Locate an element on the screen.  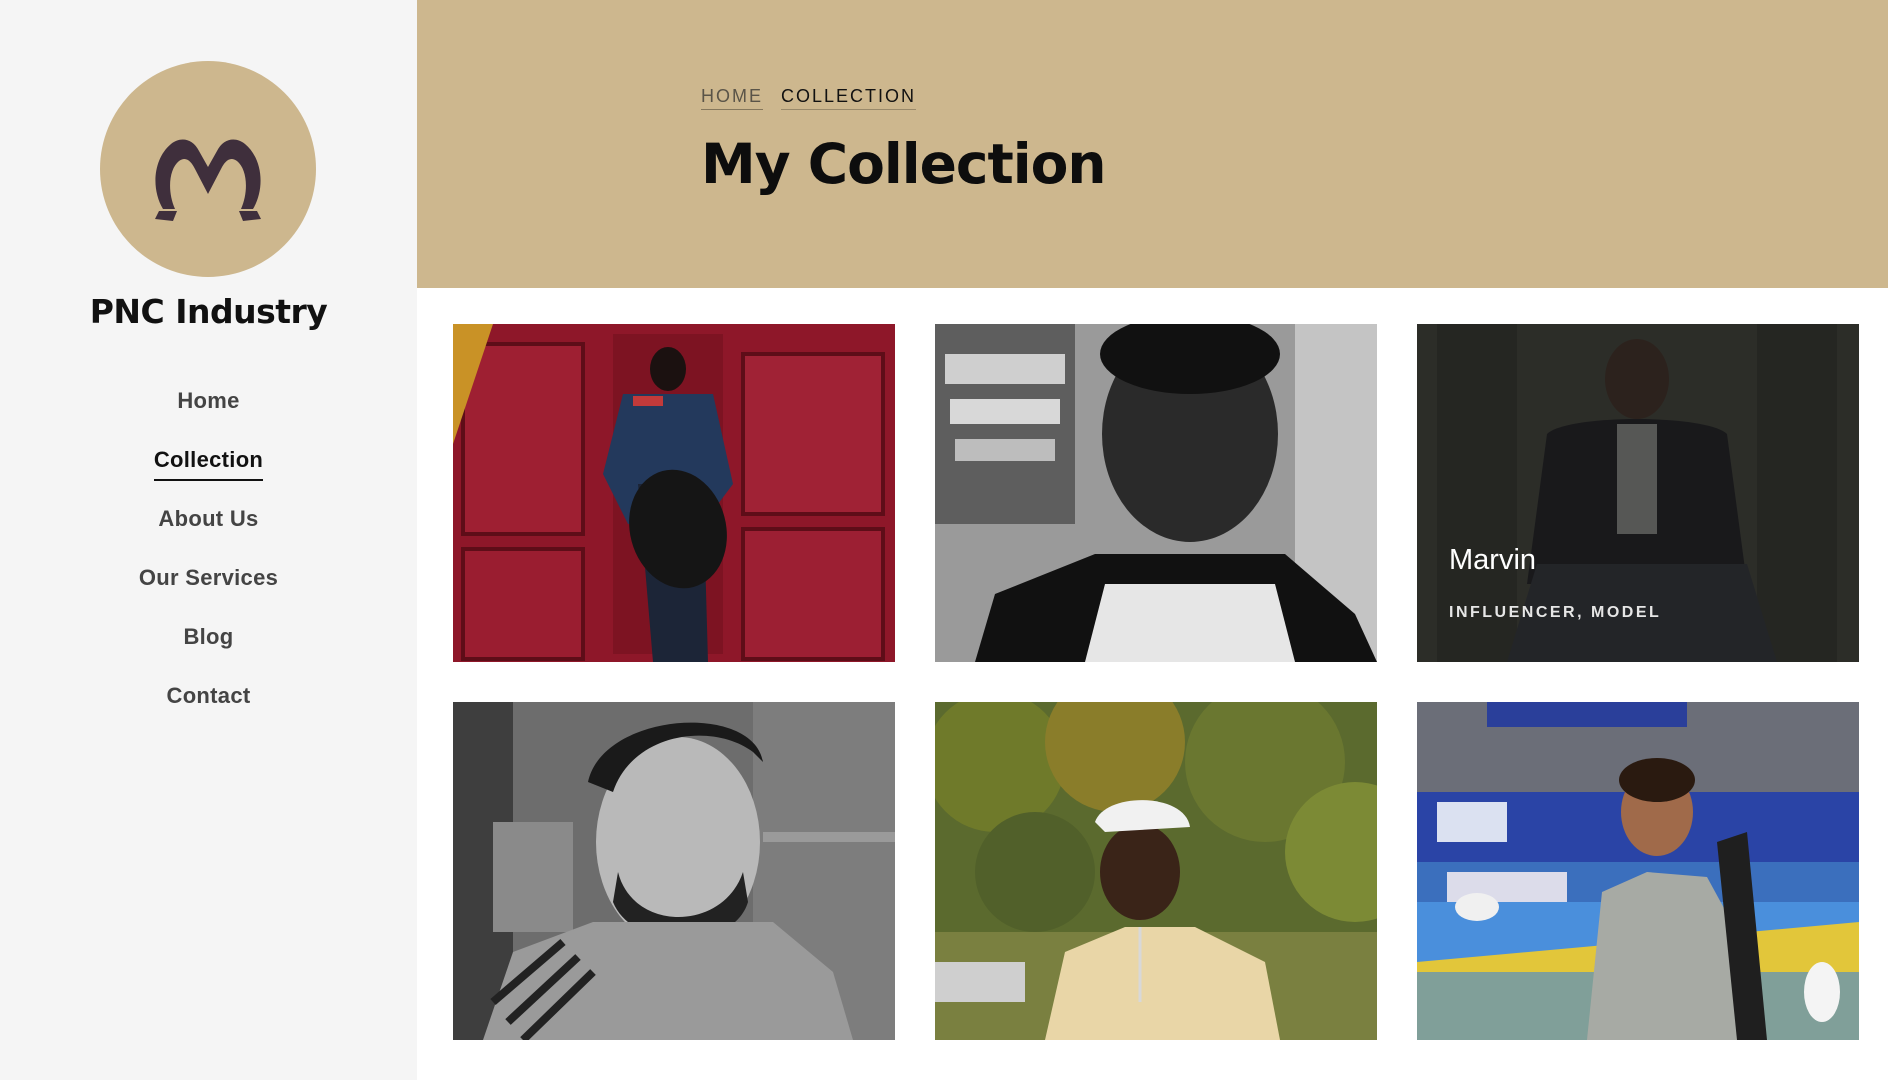
card-title: Marvin is located at coordinates (1493, 560).